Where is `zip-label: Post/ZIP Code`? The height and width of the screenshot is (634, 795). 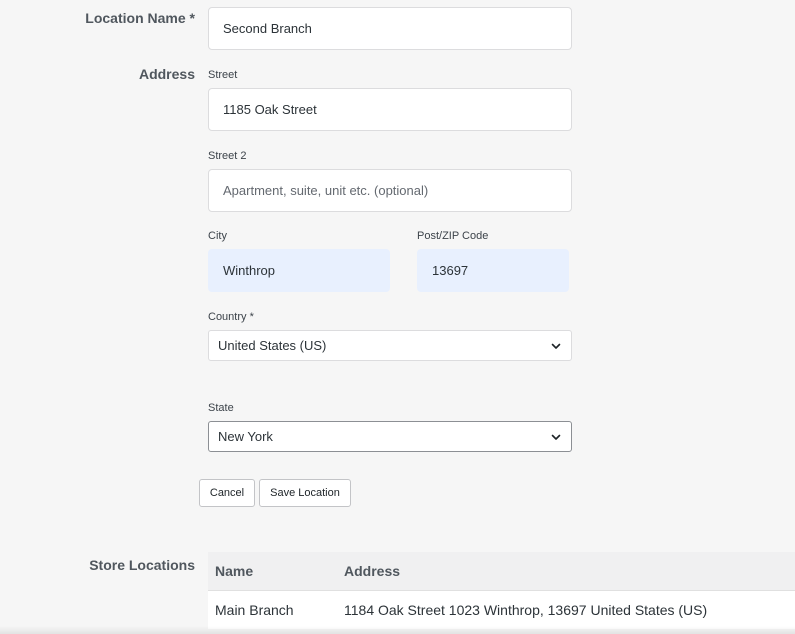
zip-label: Post/ZIP Code is located at coordinates (453, 236).